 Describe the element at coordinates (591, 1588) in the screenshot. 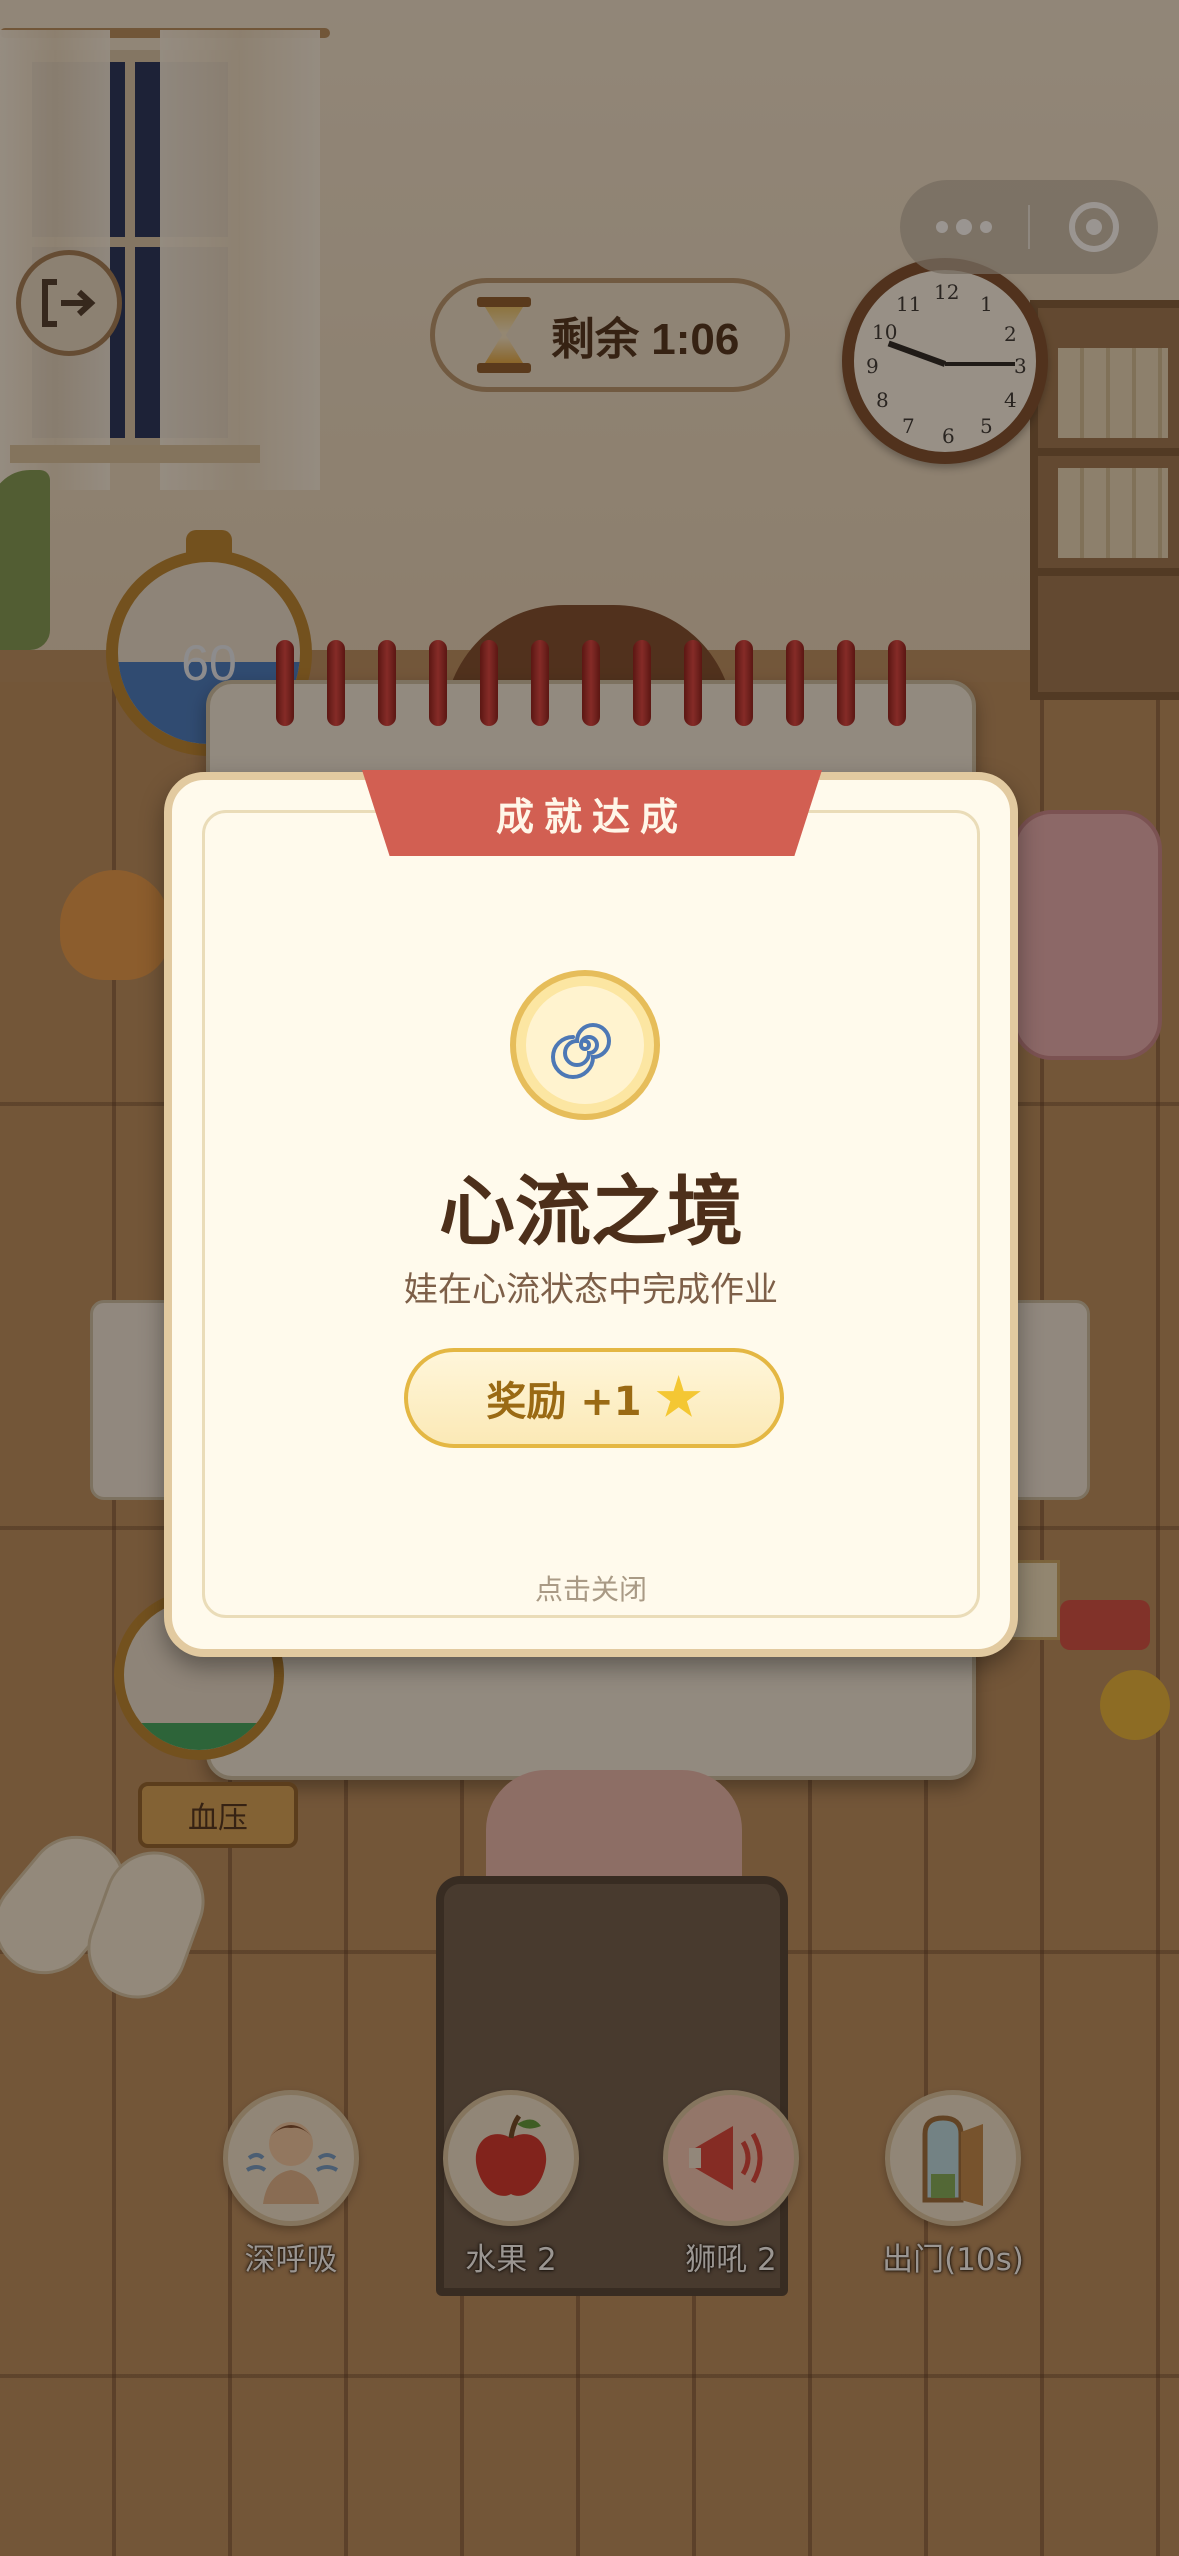

I see `close-hint: 点击关闭` at that location.